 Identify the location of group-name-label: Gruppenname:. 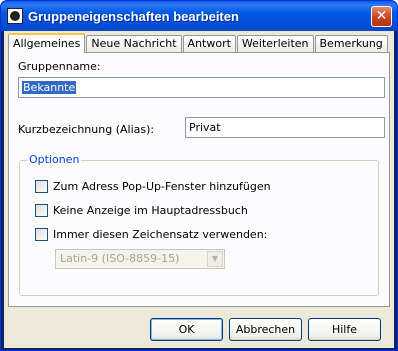
(59, 66).